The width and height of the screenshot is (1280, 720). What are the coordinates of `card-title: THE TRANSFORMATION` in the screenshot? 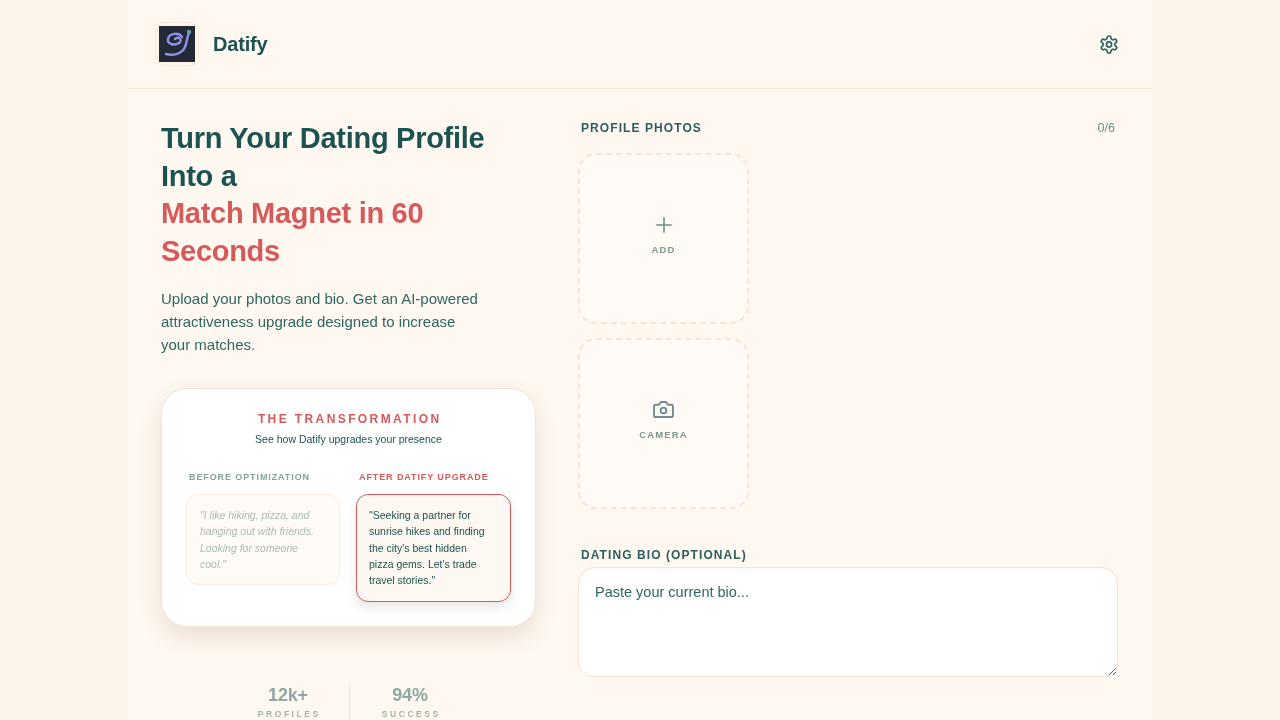 It's located at (349, 418).